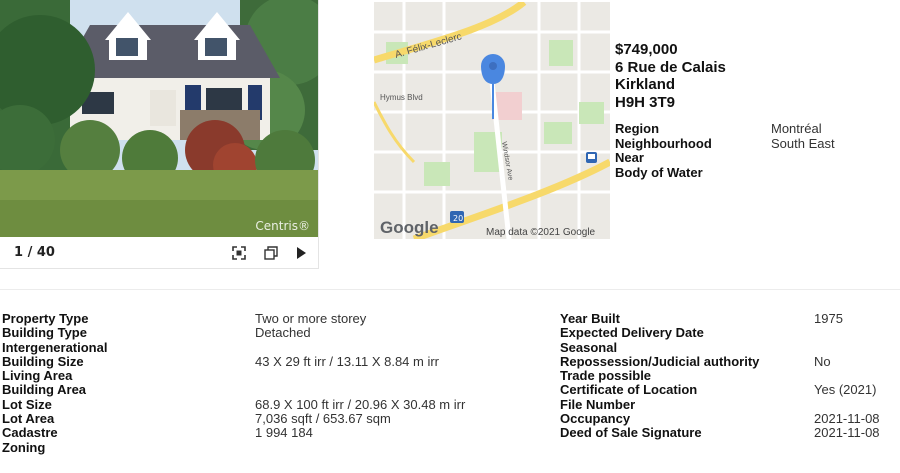 Image resolution: width=900 pixels, height=473 pixels. I want to click on detail-row: Building Area, so click(262, 390).